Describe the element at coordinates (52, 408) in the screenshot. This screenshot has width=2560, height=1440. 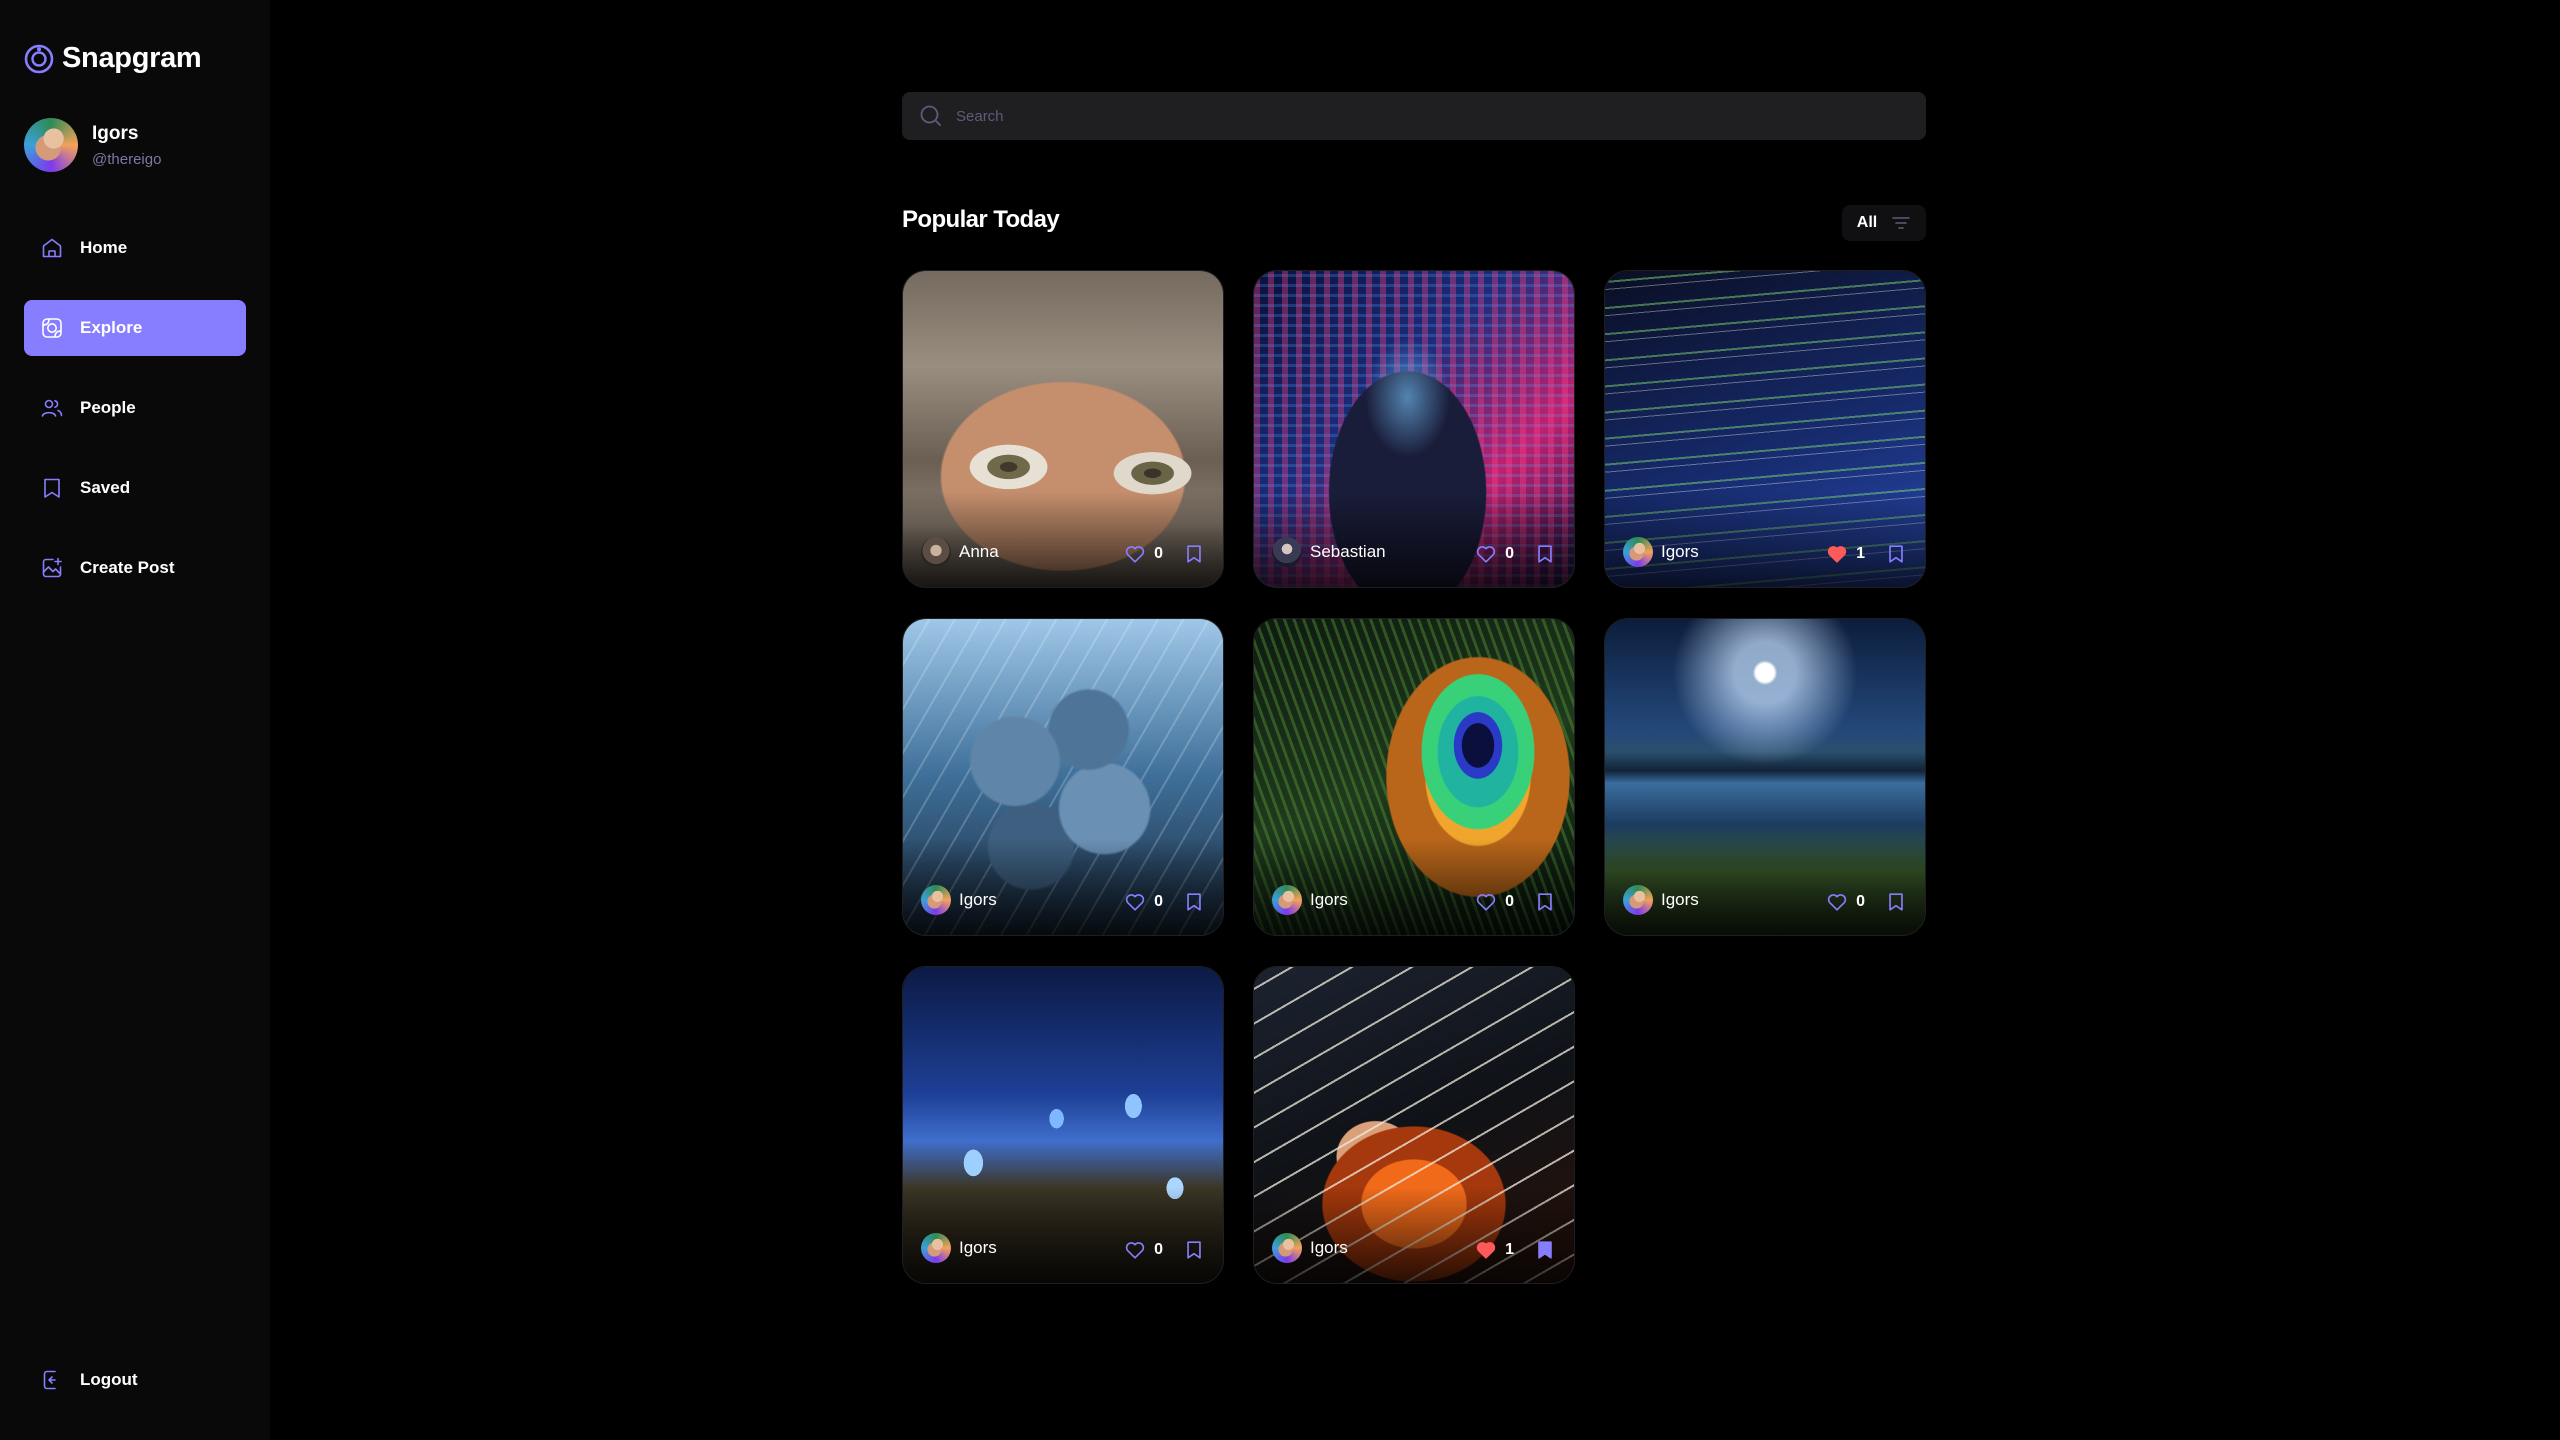
I see `people-icon` at that location.